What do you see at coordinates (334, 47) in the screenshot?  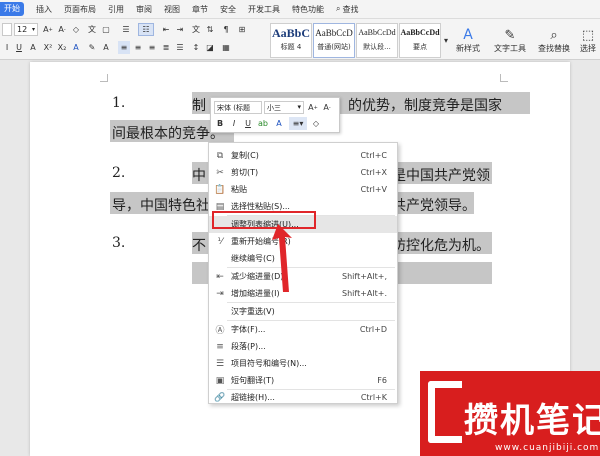 I see `style-label: 普通(网站)` at bounding box center [334, 47].